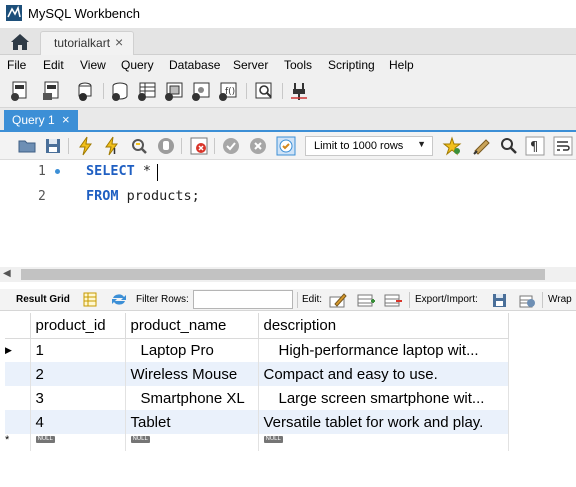  I want to click on svg-text: I, so click(114, 151).